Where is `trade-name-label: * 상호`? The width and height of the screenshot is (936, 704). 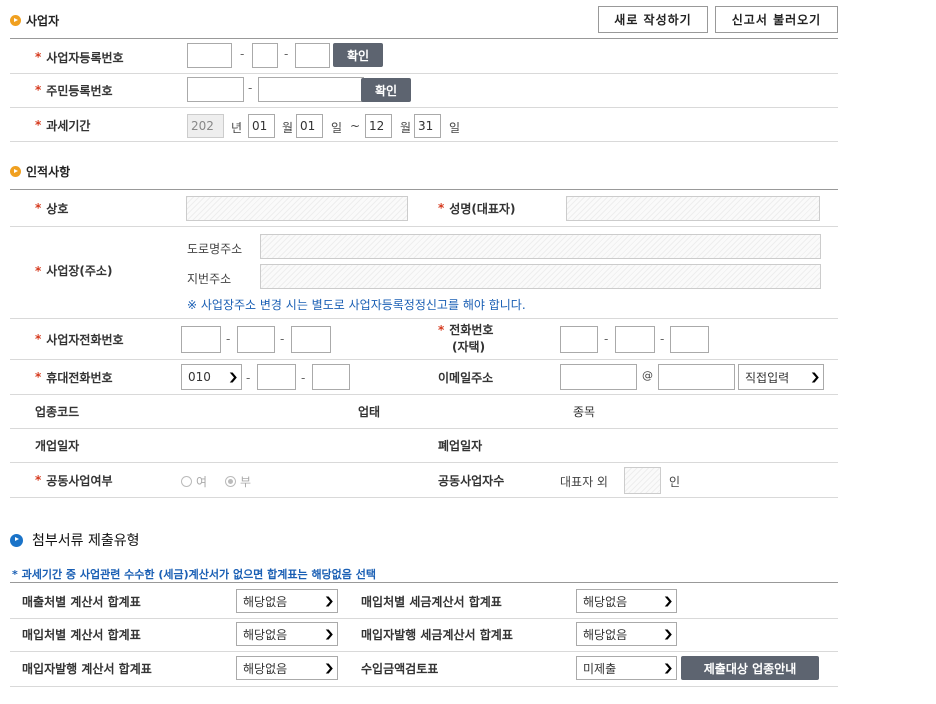 trade-name-label: * 상호 is located at coordinates (52, 208).